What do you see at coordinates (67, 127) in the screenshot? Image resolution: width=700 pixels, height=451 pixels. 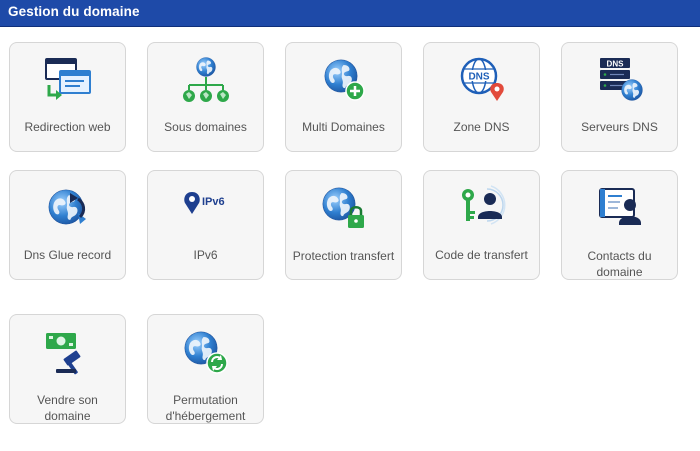 I see `tile-label: Redirection web` at bounding box center [67, 127].